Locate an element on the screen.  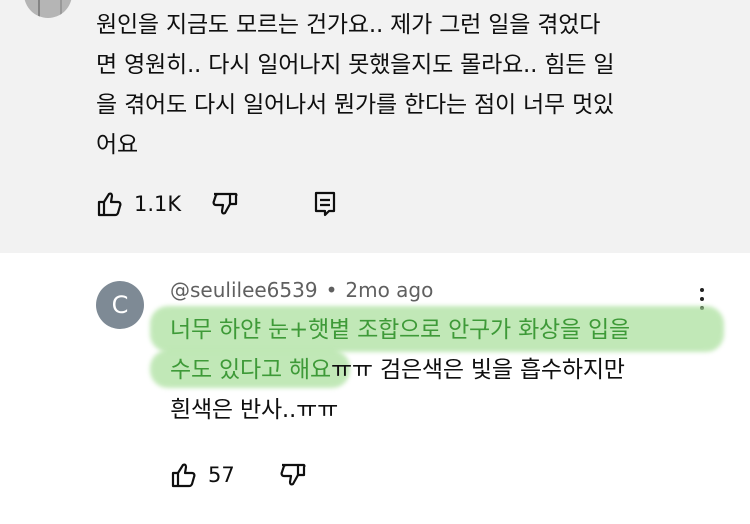
reply-icon is located at coordinates (325, 204).